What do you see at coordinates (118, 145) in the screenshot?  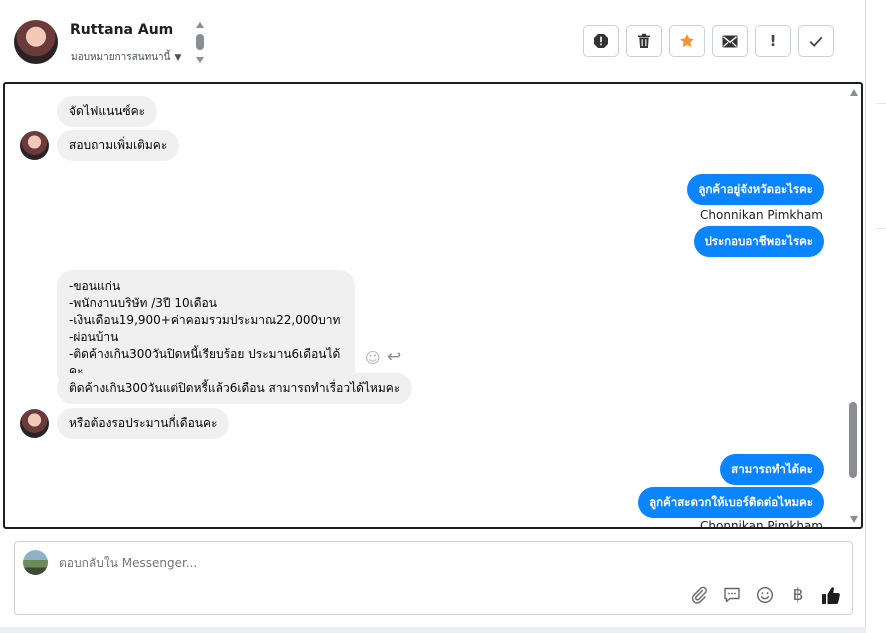 I see `message-incoming: สอบถามเพิ่มเติมคะ` at bounding box center [118, 145].